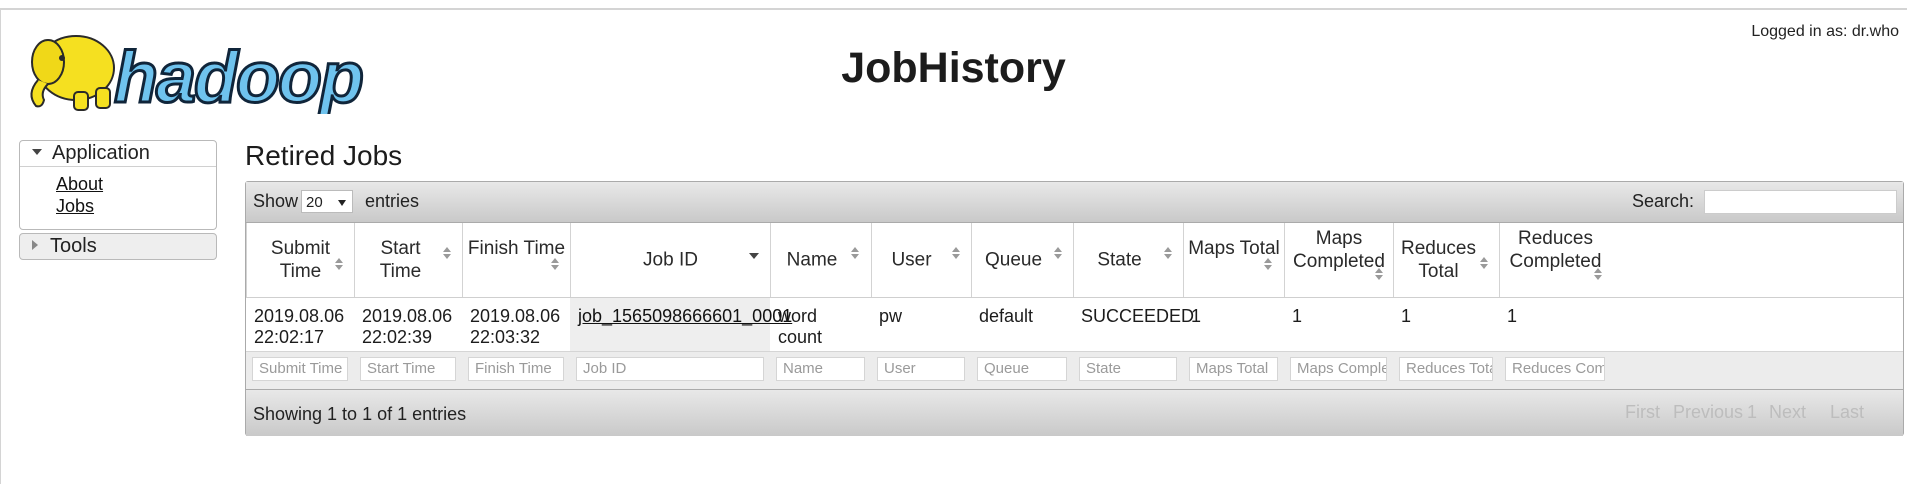  What do you see at coordinates (300, 333) in the screenshot?
I see `cell-submit-time: 2019.08.06 22:02:17 CST` at bounding box center [300, 333].